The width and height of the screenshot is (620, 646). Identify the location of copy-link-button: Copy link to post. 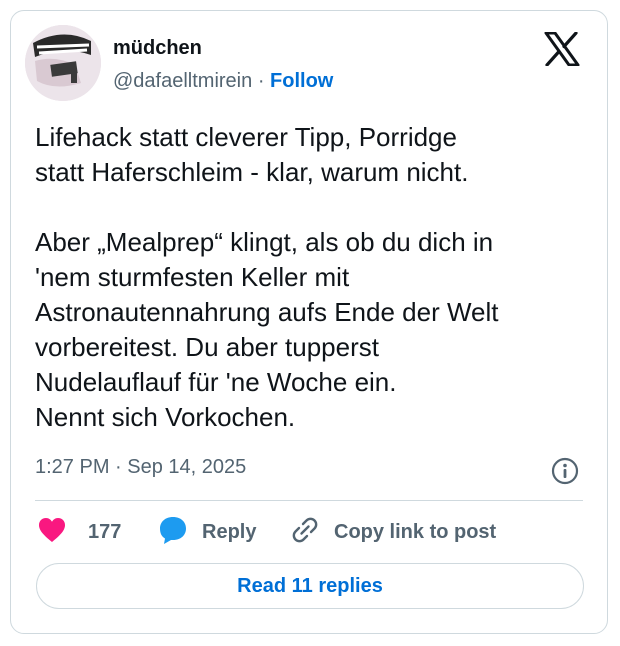
(393, 532).